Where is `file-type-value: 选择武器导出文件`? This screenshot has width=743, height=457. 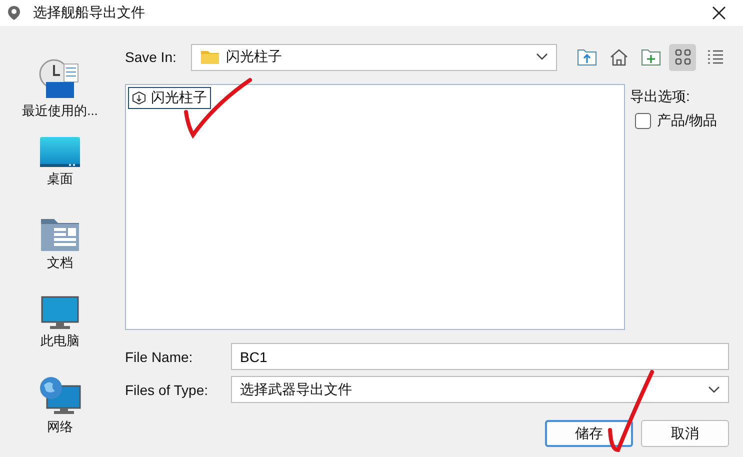 file-type-value: 选择武器导出文件 is located at coordinates (296, 389).